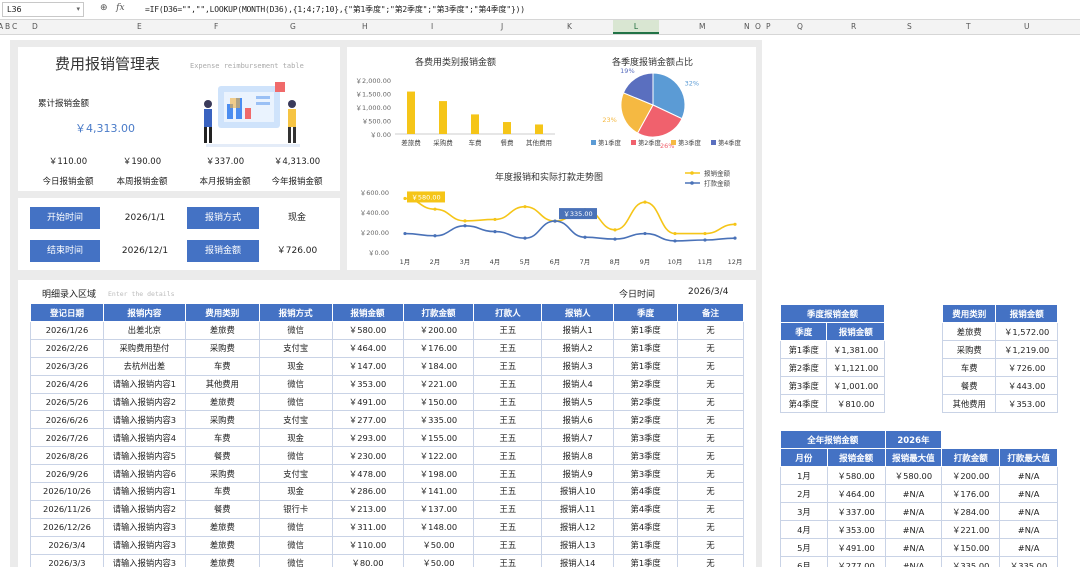 This screenshot has width=1080, height=567. Describe the element at coordinates (222, 384) in the screenshot. I see `details-cell: 其他费用` at that location.